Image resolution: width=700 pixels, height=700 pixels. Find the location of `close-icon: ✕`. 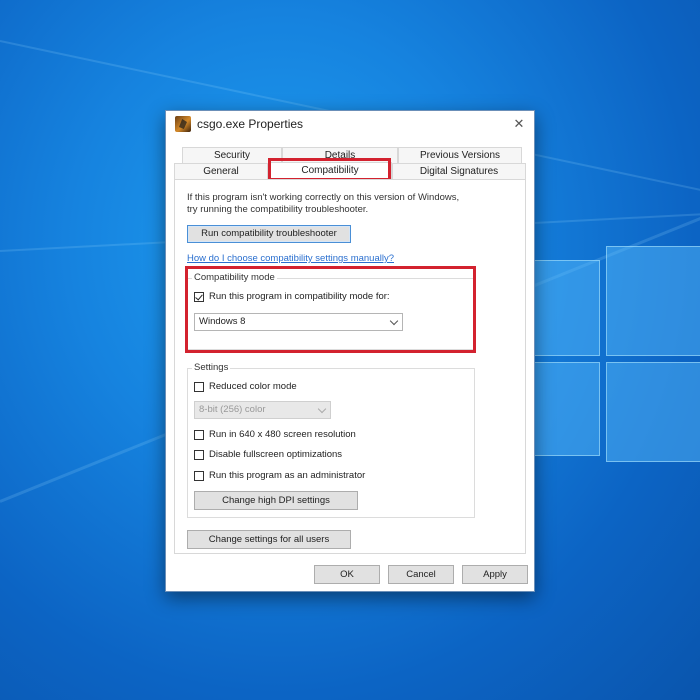

close-icon: ✕ is located at coordinates (519, 124).